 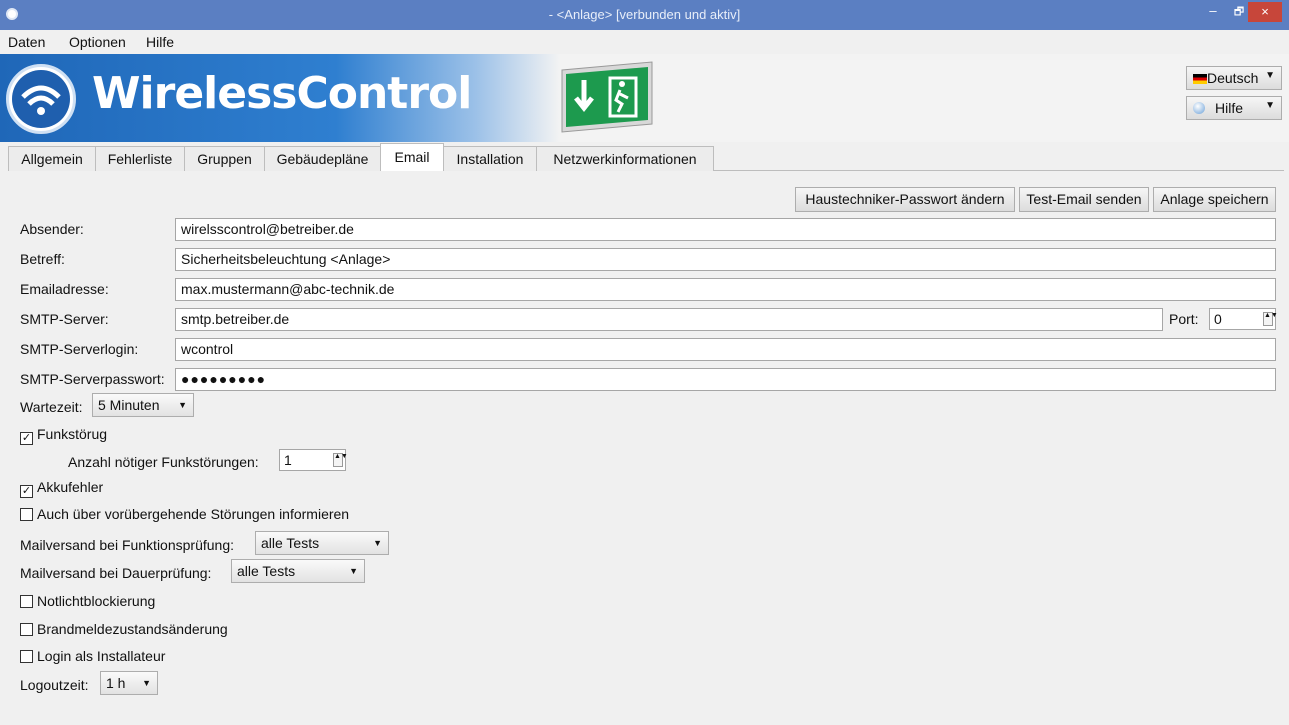 What do you see at coordinates (97, 42) in the screenshot?
I see `menu-optionen: Optionen` at bounding box center [97, 42].